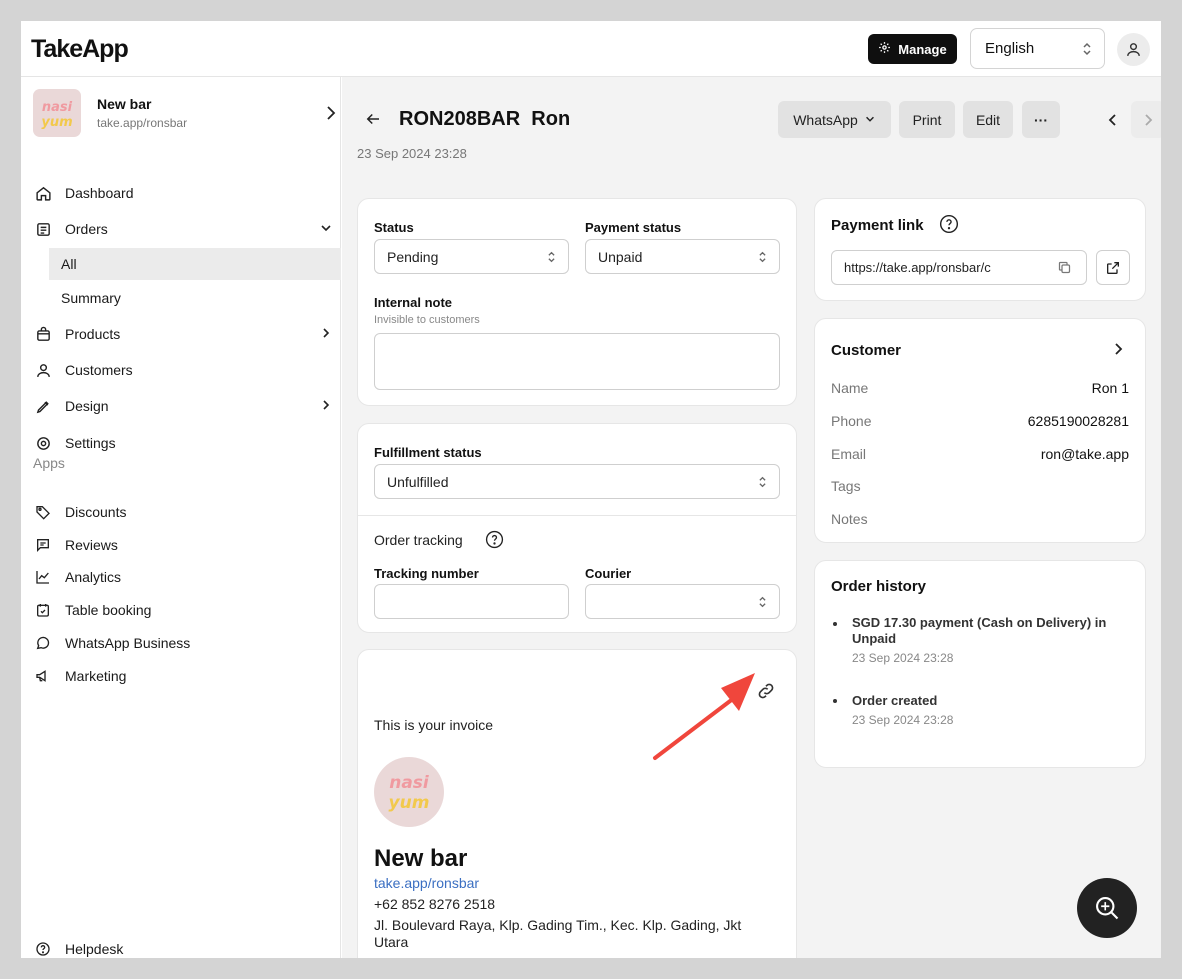  I want to click on tracking-number-label: Tracking number, so click(426, 573).